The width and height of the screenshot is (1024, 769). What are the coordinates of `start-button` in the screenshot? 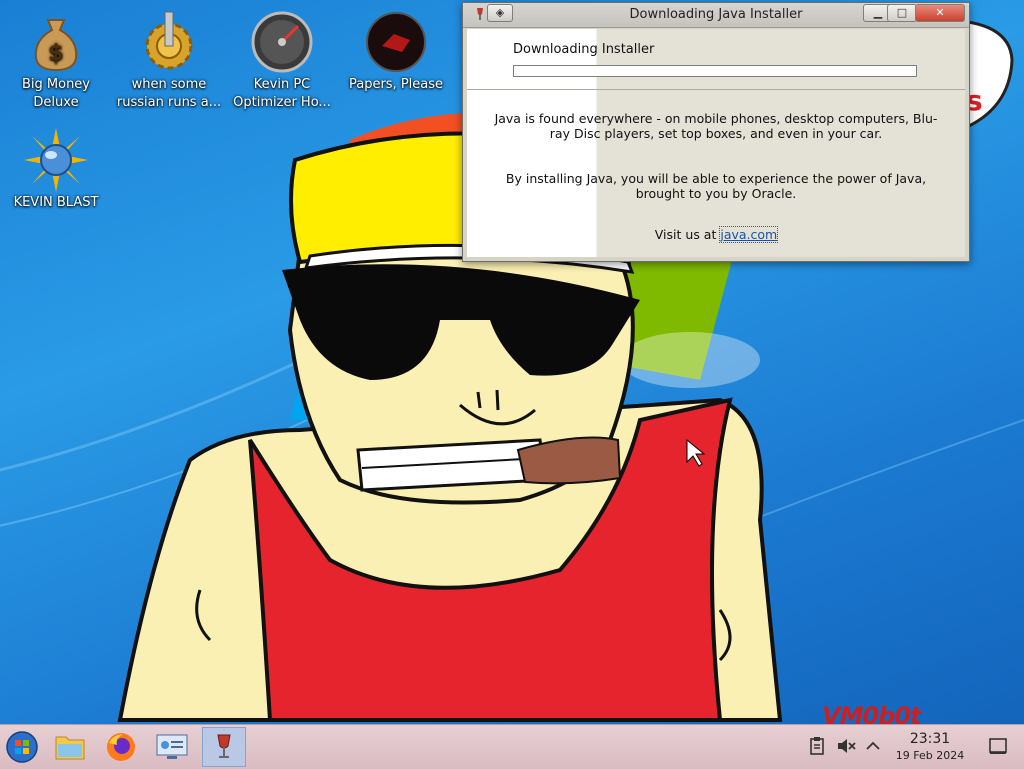 It's located at (22, 747).